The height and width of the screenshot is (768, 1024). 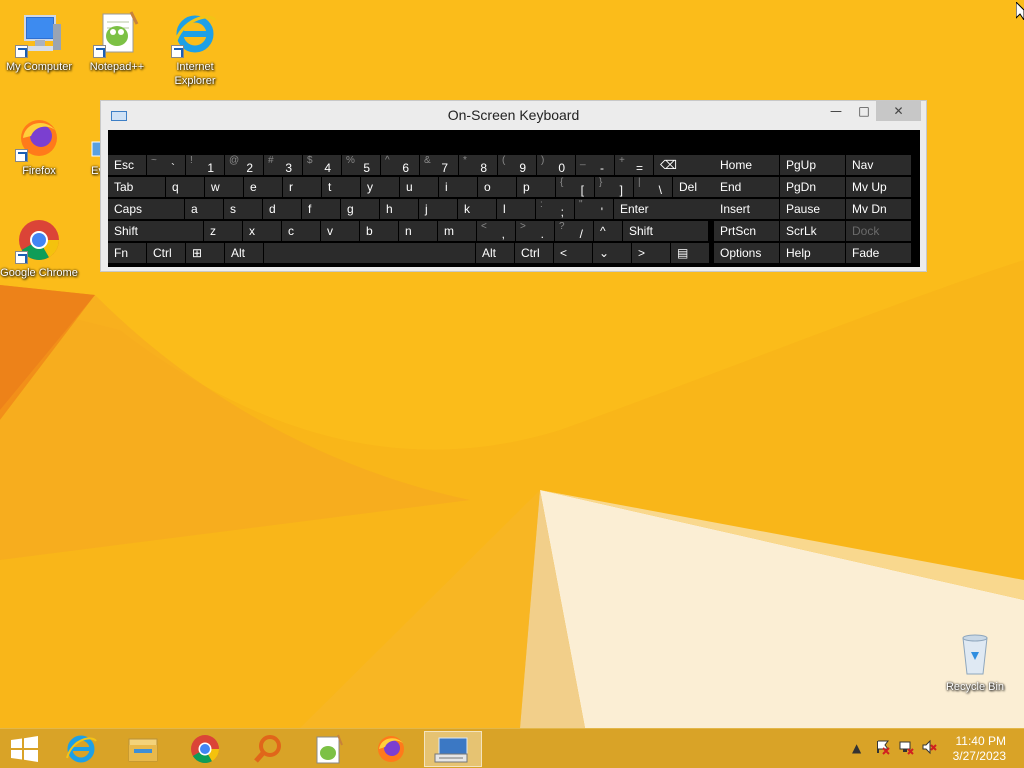 I want to click on key-pgup: PgUp, so click(x=812, y=165).